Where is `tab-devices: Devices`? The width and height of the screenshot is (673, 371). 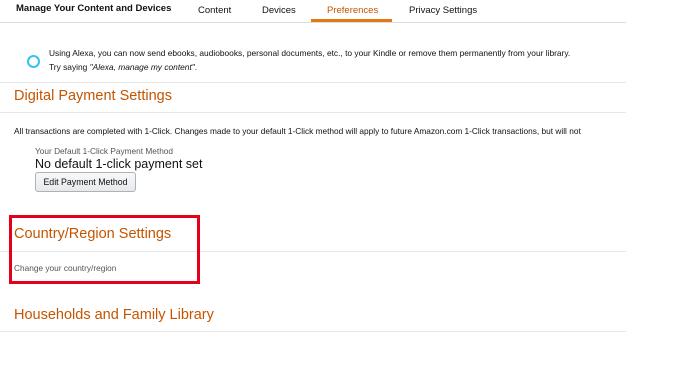 tab-devices: Devices is located at coordinates (279, 10).